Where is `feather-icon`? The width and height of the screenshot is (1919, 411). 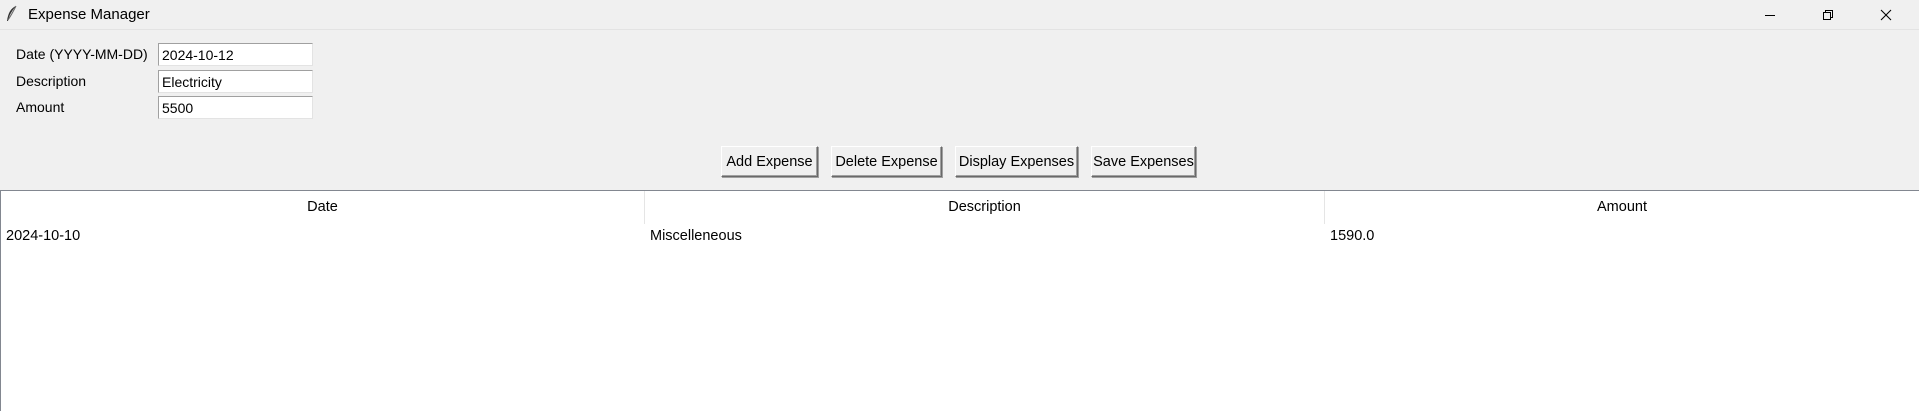
feather-icon is located at coordinates (12, 14).